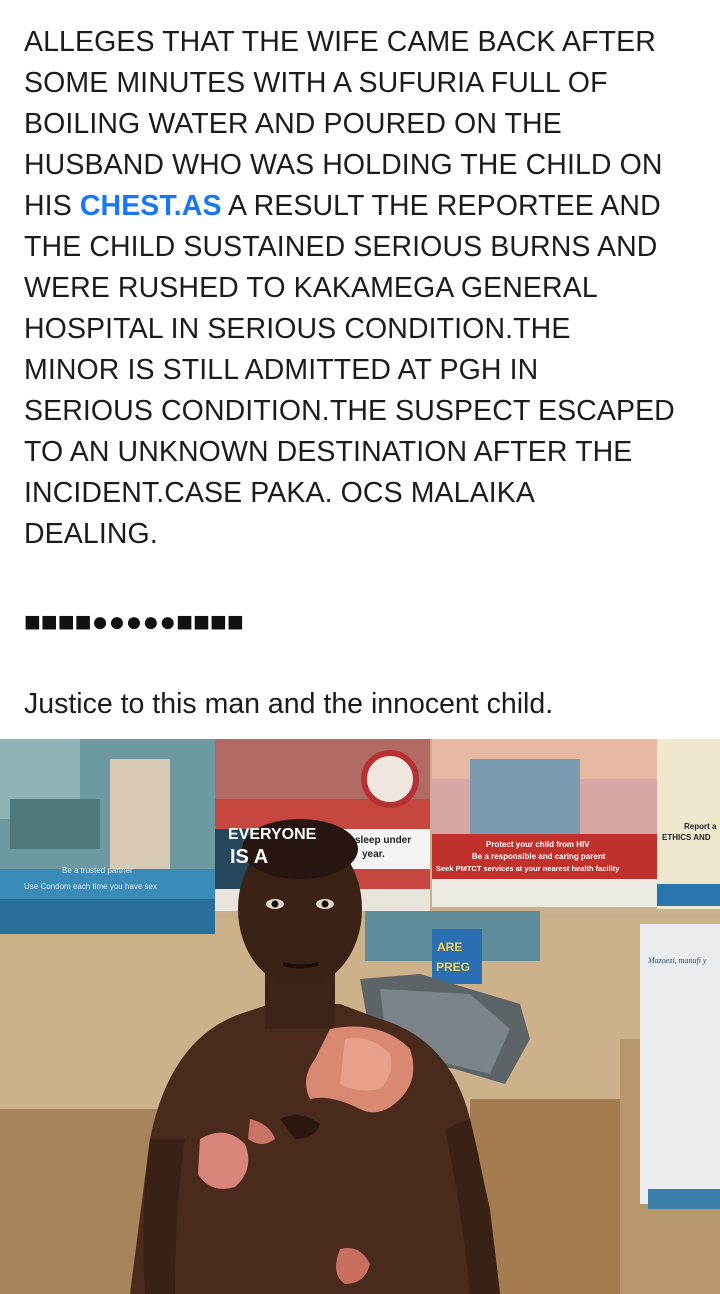 The image size is (720, 1294). What do you see at coordinates (677, 960) in the screenshot?
I see `poster-mazoezi-text: Mazoezi, manufi y` at bounding box center [677, 960].